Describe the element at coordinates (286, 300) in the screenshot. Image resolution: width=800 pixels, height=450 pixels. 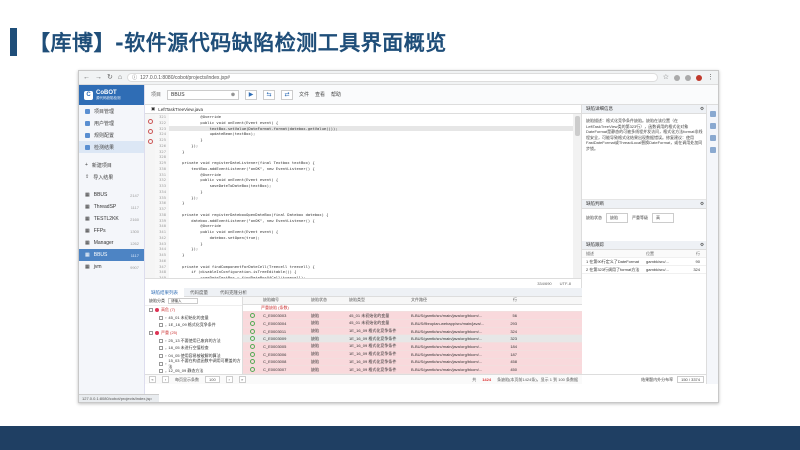
I see `col-id: 缺陷编号` at that location.